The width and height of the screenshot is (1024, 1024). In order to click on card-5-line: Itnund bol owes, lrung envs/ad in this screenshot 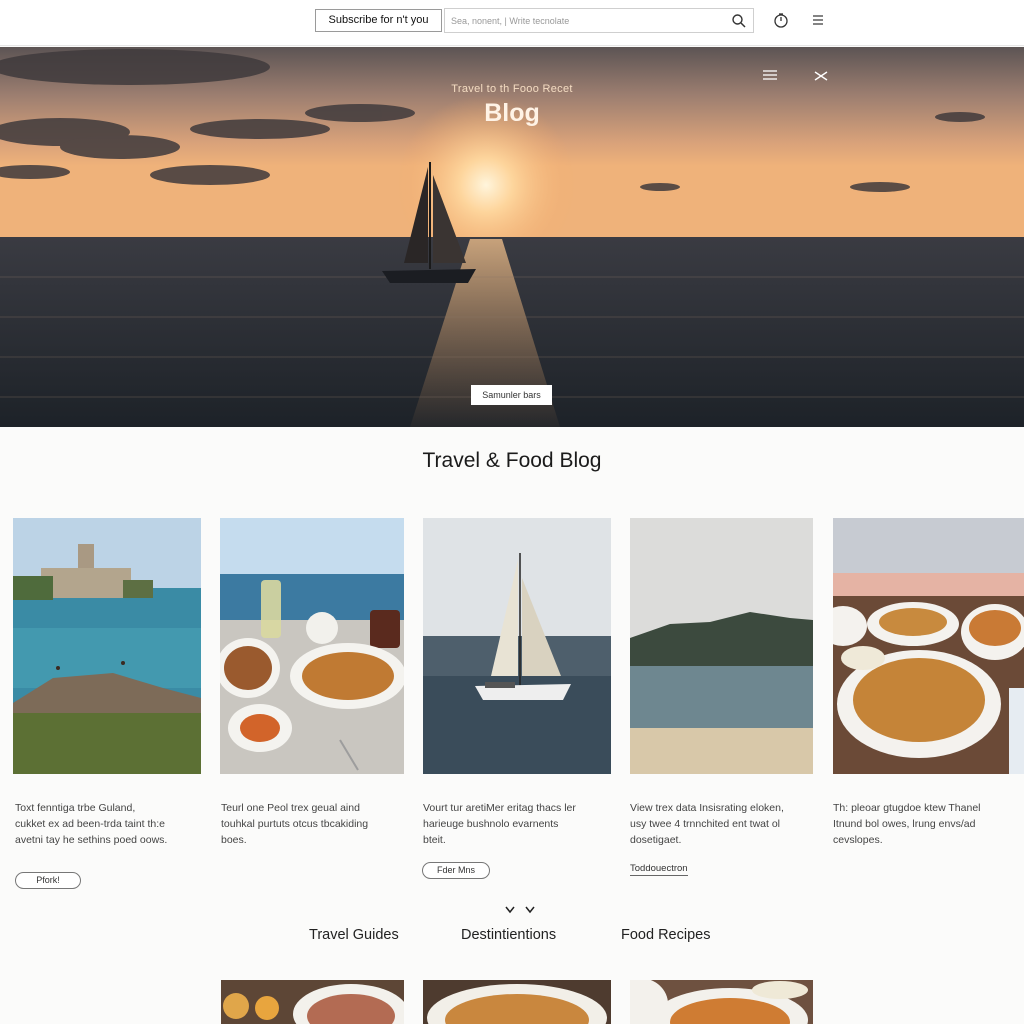, I will do `click(904, 824)`.